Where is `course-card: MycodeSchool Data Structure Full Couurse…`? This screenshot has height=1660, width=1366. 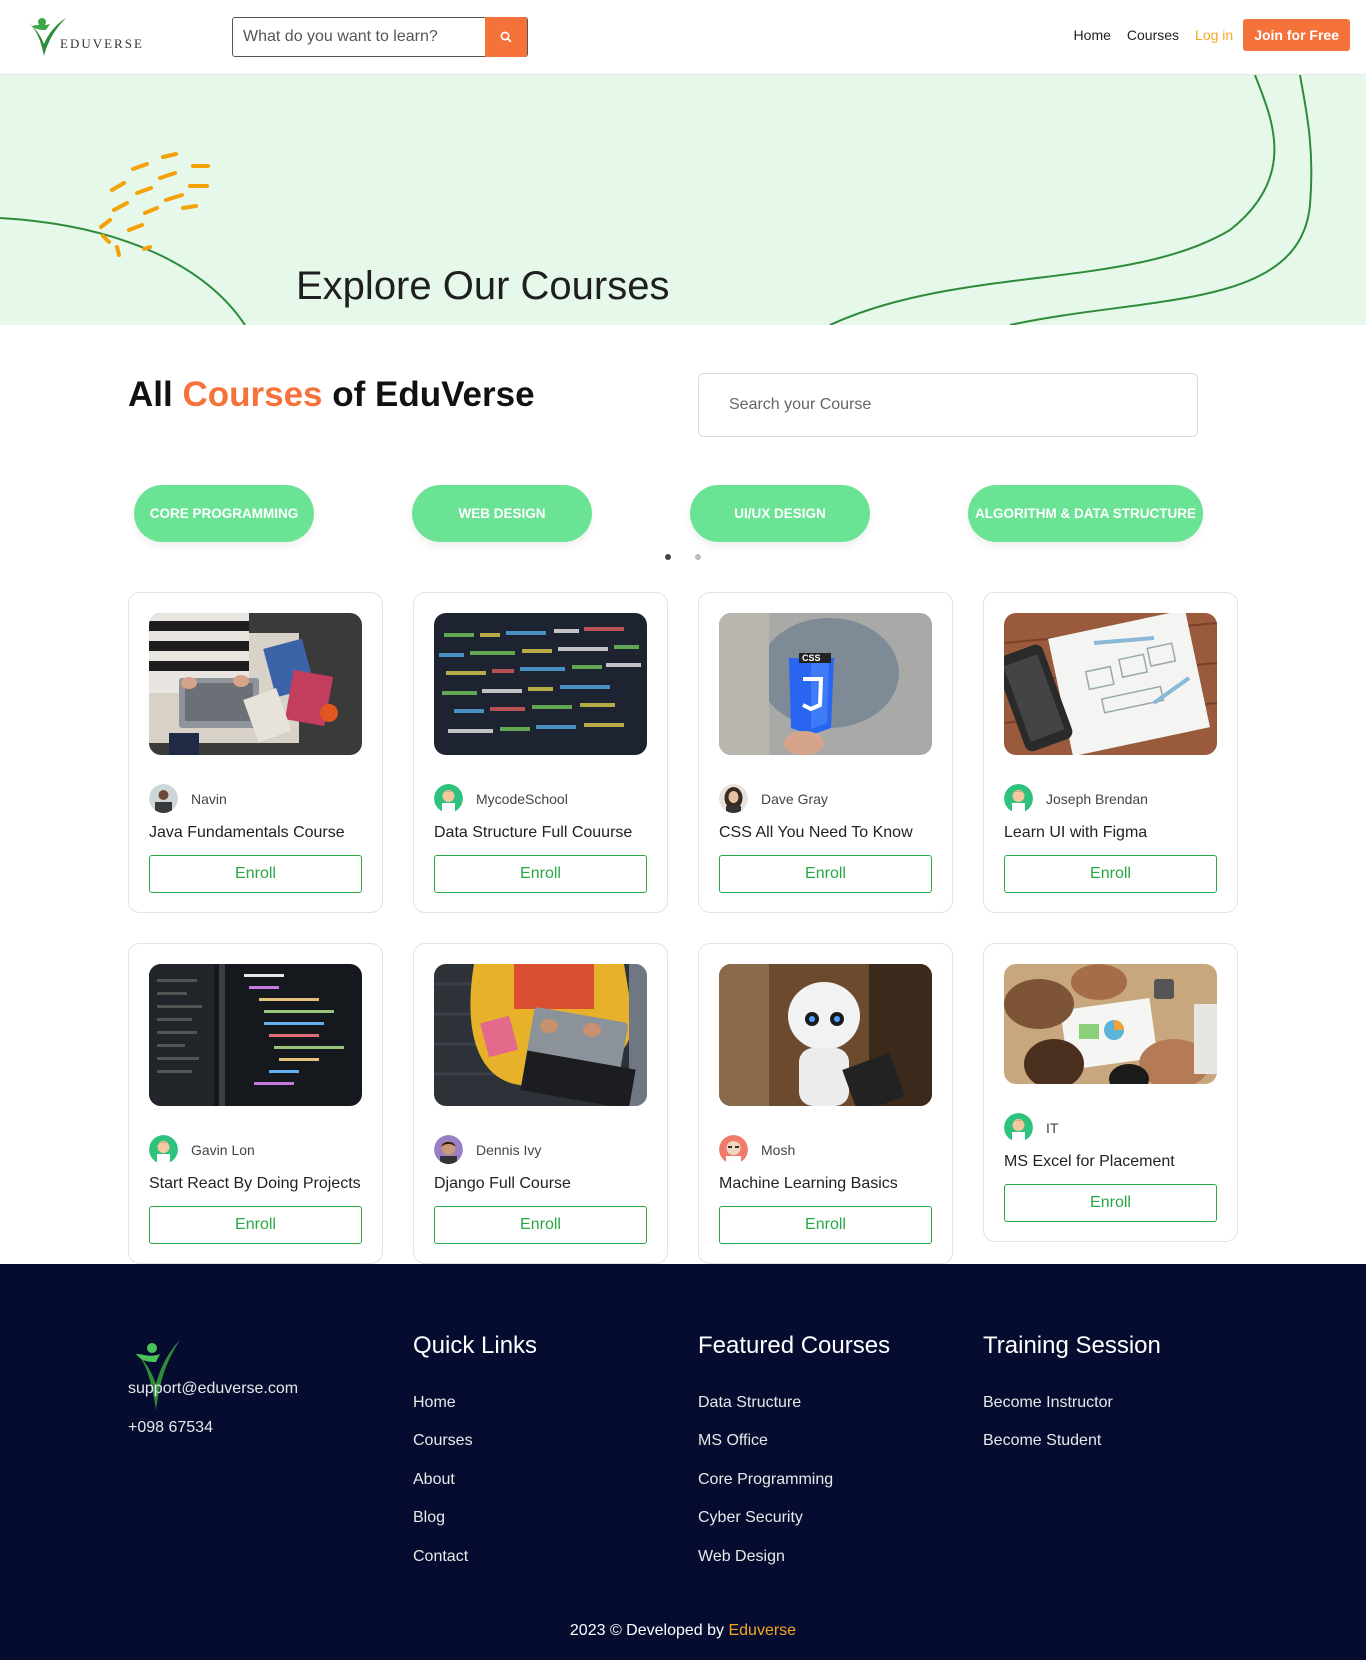 course-card: MycodeSchool Data Structure Full Couurse… is located at coordinates (540, 752).